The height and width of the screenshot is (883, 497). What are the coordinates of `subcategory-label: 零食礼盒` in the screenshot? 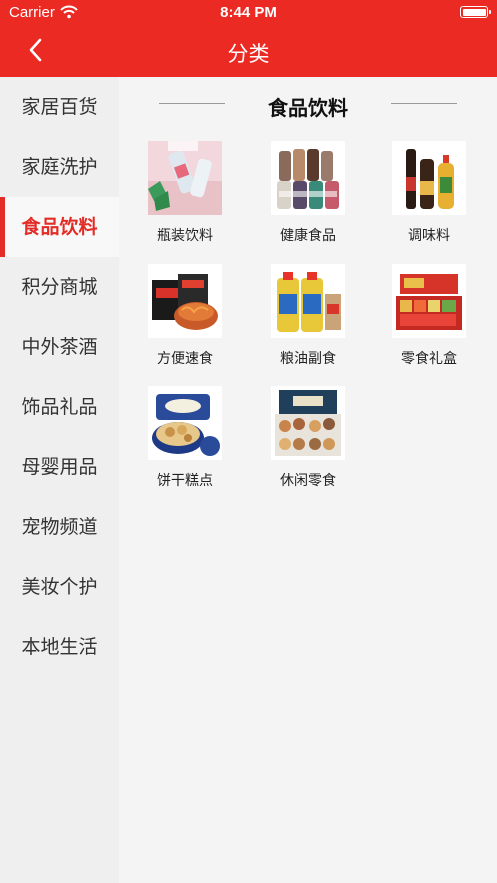 It's located at (429, 359).